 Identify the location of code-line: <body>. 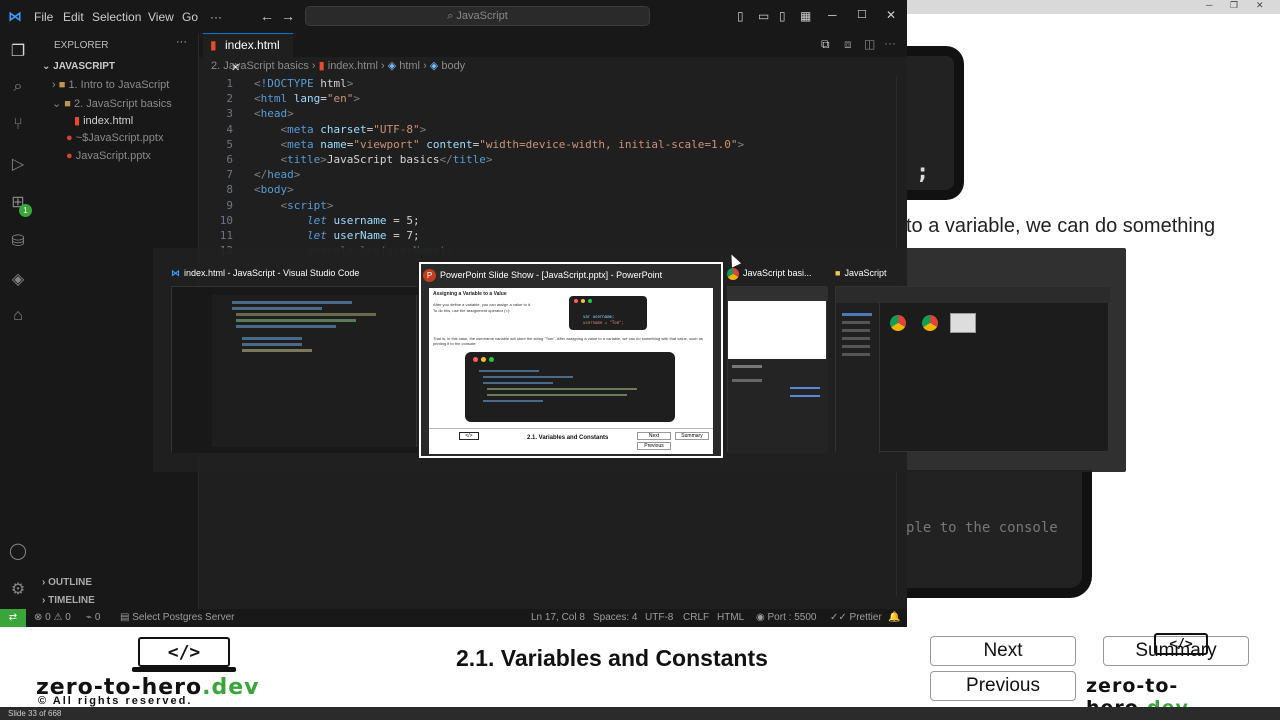
(274, 190).